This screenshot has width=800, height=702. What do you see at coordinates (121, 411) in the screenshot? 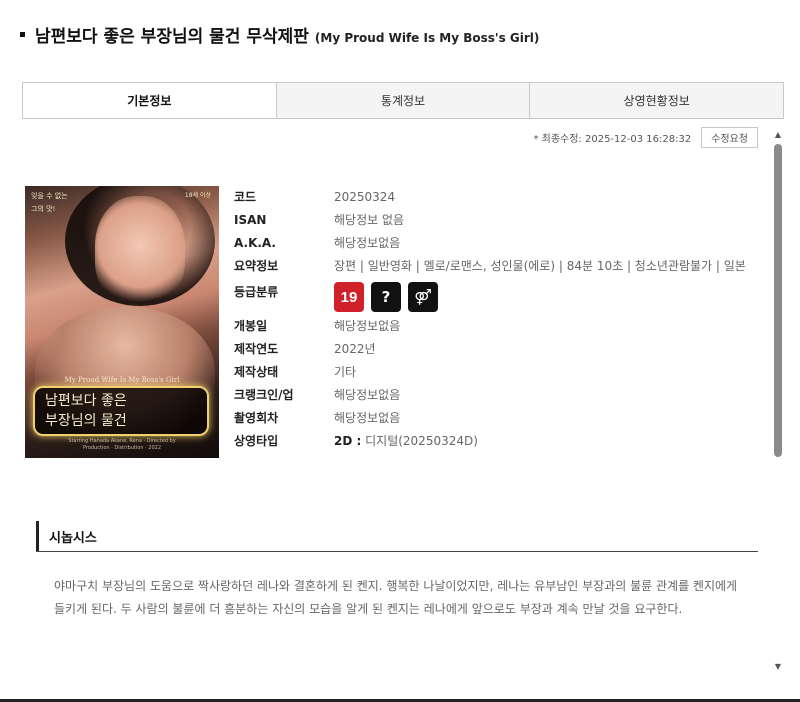
I see `poster-title-box: 남편보다 좋은 부장님의 물건` at bounding box center [121, 411].